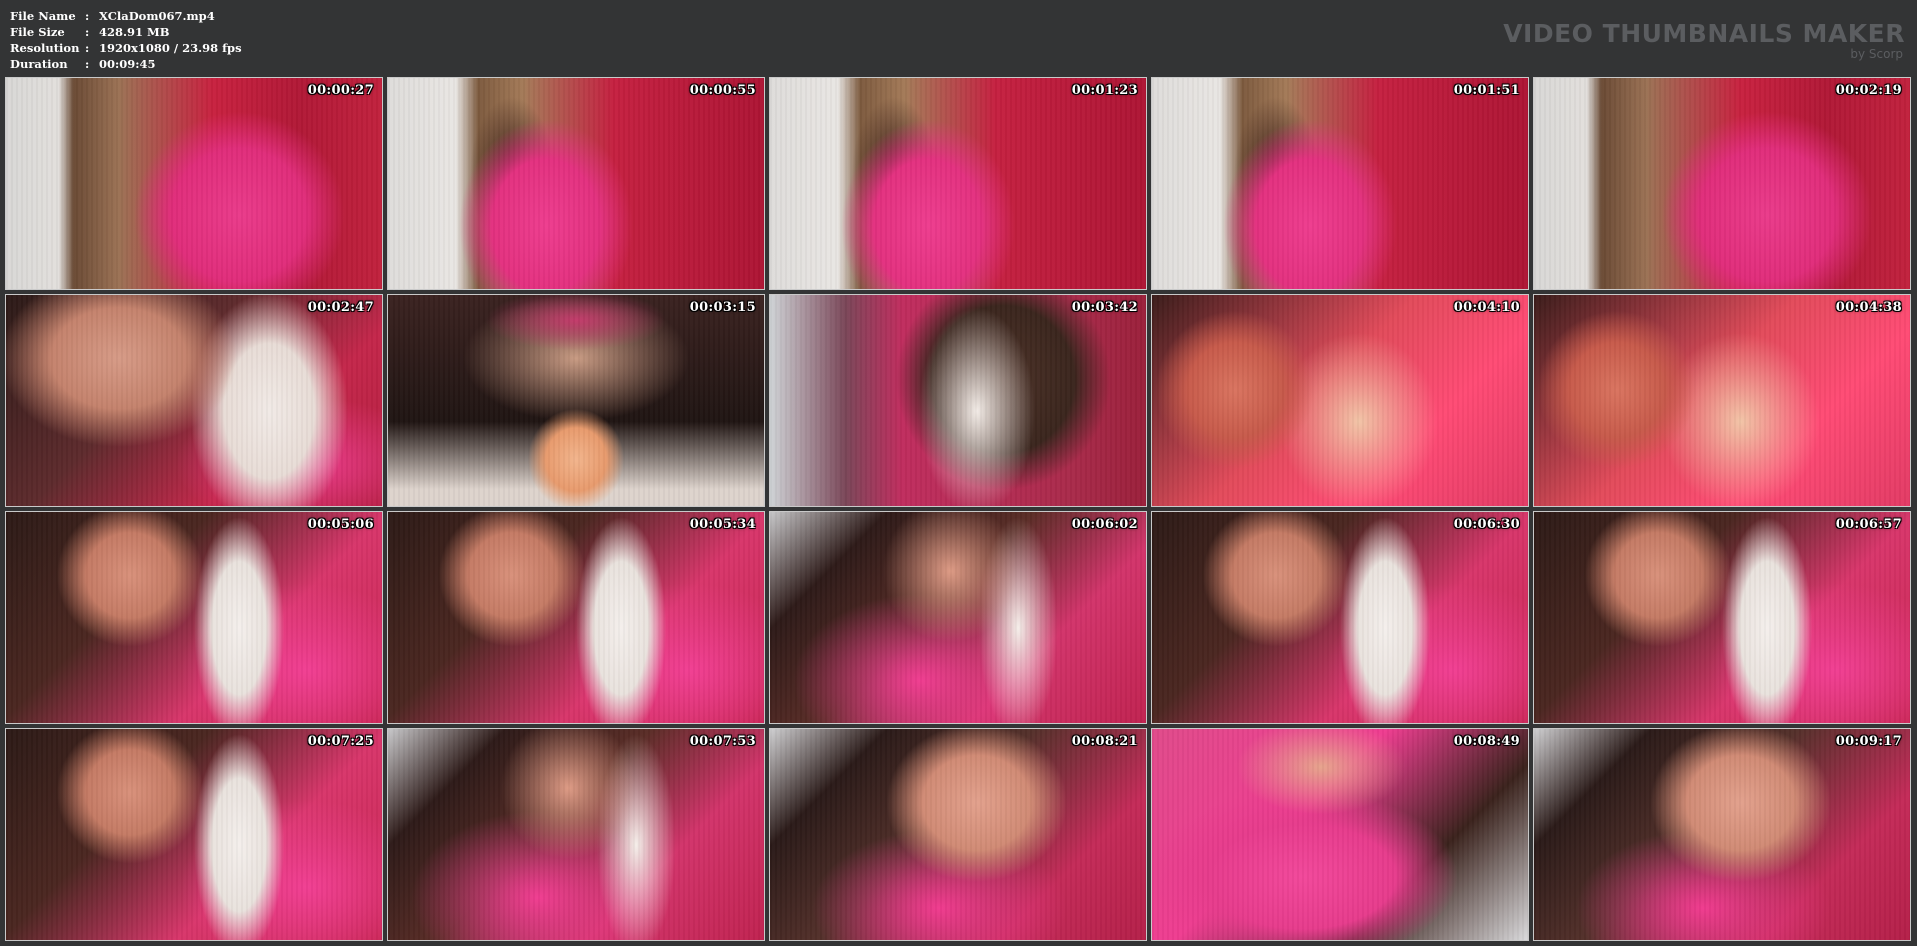  I want to click on thumbnail-frame: 00:03:42, so click(958, 400).